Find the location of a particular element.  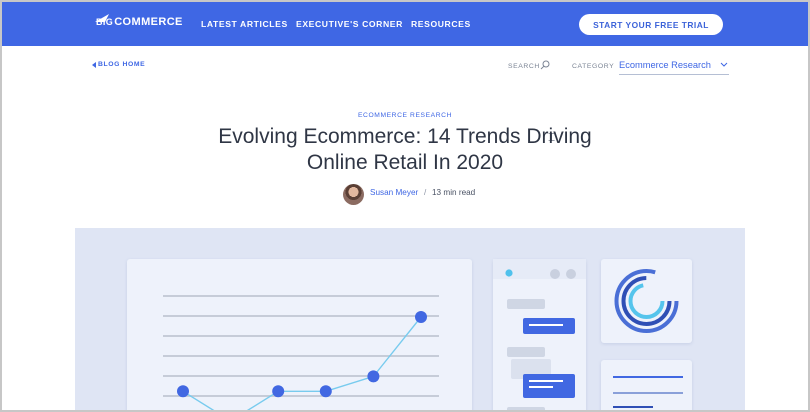

article-title-line-1: Evolving Ecommerce: 14 Trends Driving is located at coordinates (405, 136).